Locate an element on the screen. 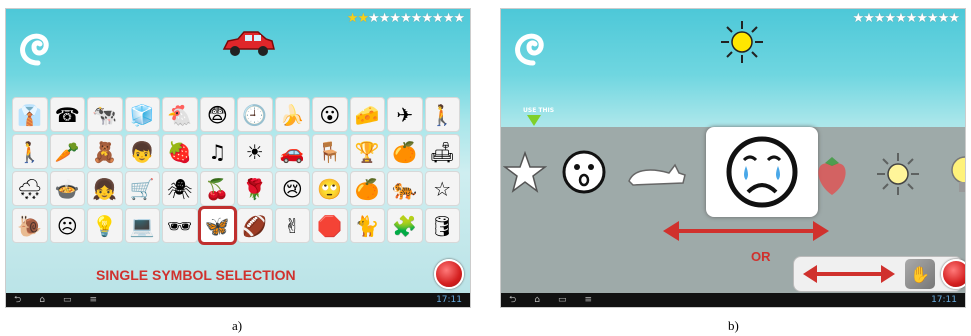 The height and width of the screenshot is (336, 971). symbol-cell-cherries: 🍒 is located at coordinates (217, 188).